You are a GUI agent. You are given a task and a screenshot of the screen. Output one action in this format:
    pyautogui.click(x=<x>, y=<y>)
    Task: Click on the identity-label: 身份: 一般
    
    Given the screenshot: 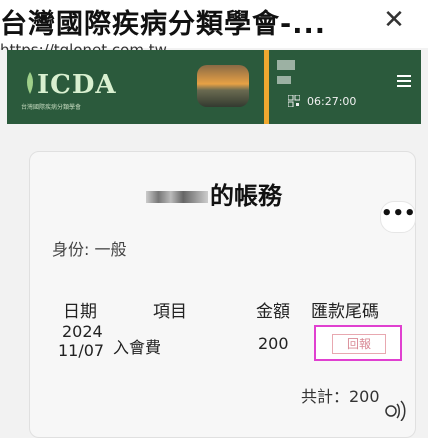 What is the action you would take?
    pyautogui.click(x=89, y=249)
    